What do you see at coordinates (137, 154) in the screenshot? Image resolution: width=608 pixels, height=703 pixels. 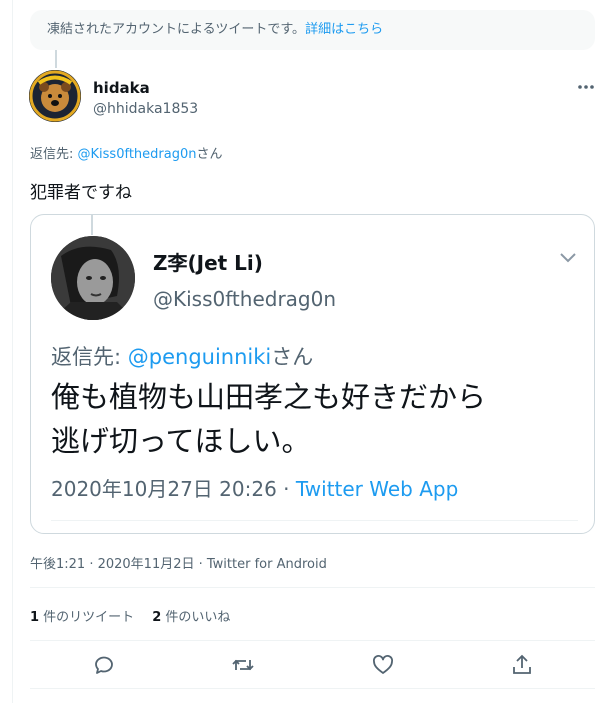 I see `reply-mention-link: @Kiss0fthedrag0n` at bounding box center [137, 154].